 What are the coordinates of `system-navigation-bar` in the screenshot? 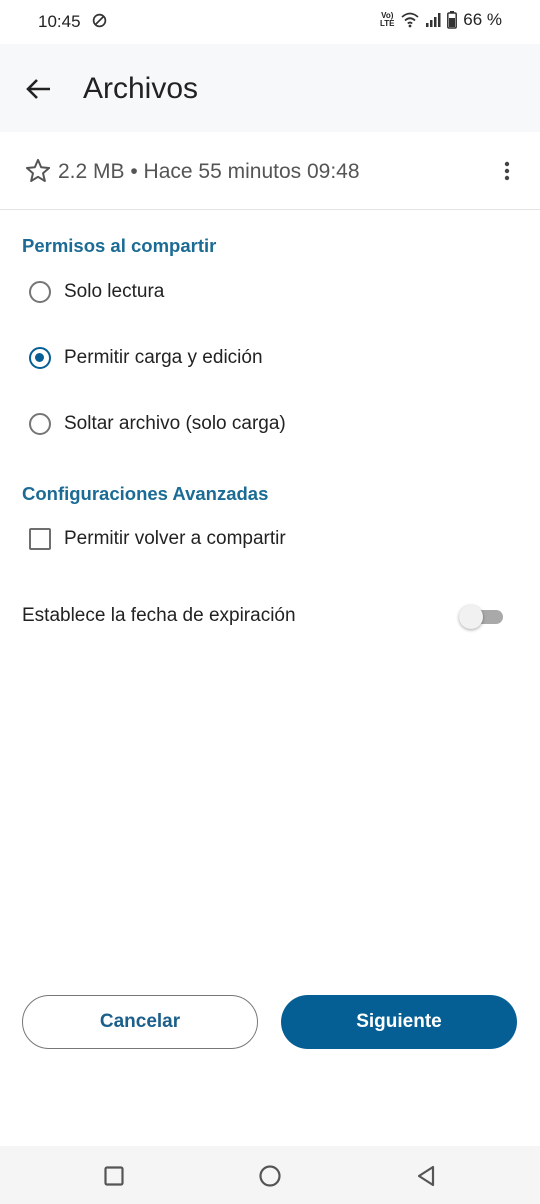 It's located at (270, 1175).